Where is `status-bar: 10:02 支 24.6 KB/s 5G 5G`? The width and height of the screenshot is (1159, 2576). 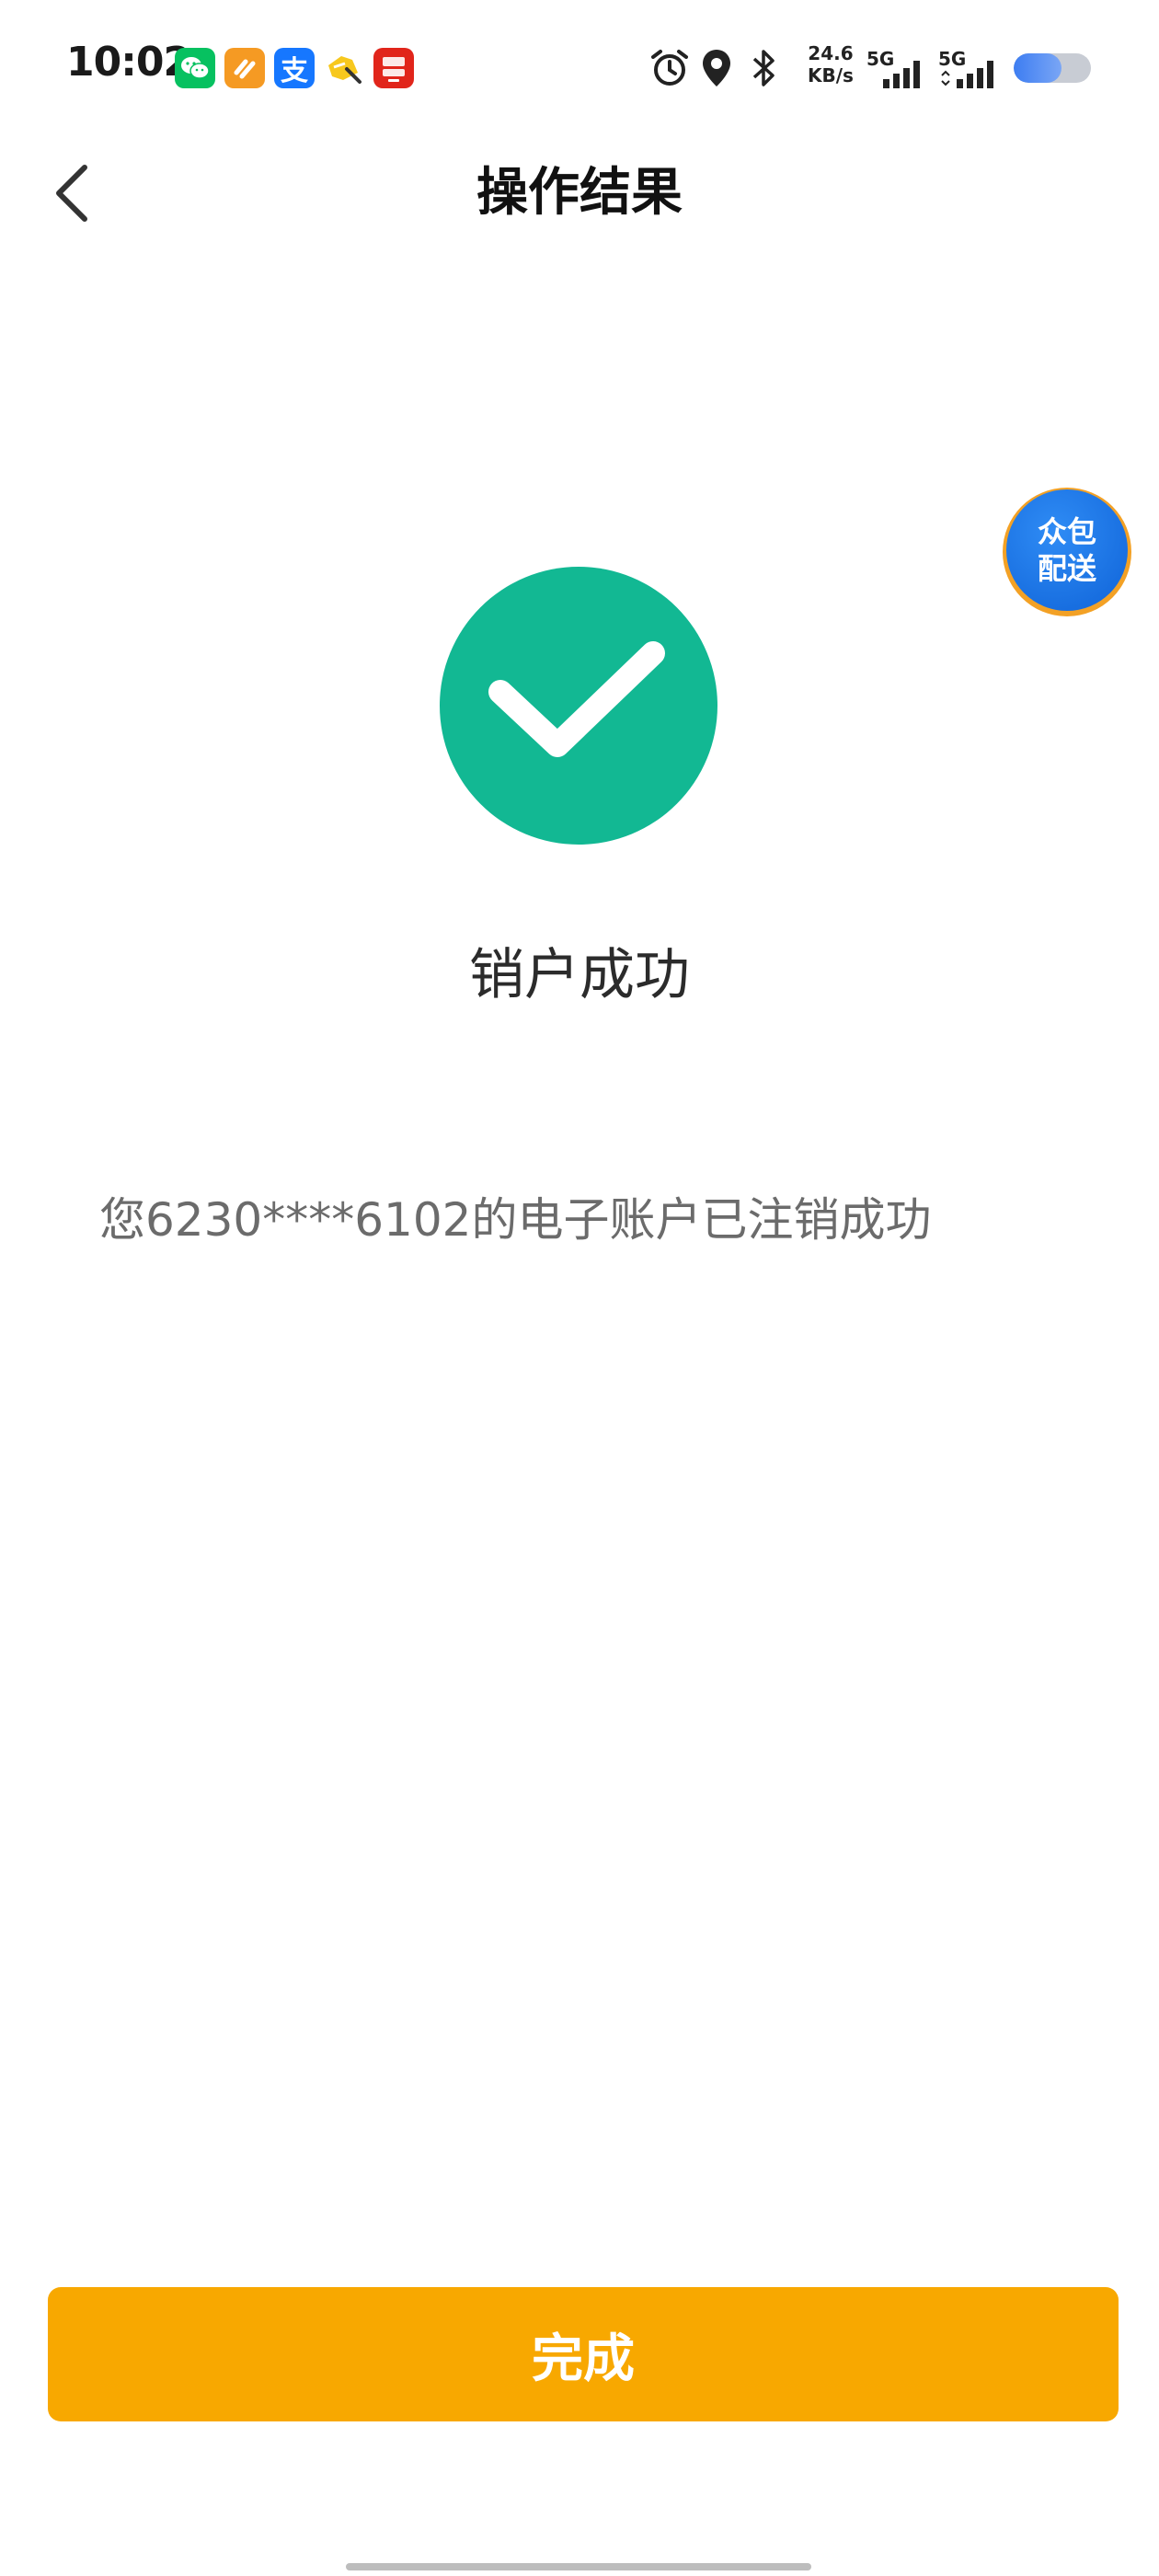
status-bar: 10:02 支 24.6 KB/s 5G 5G is located at coordinates (579, 69).